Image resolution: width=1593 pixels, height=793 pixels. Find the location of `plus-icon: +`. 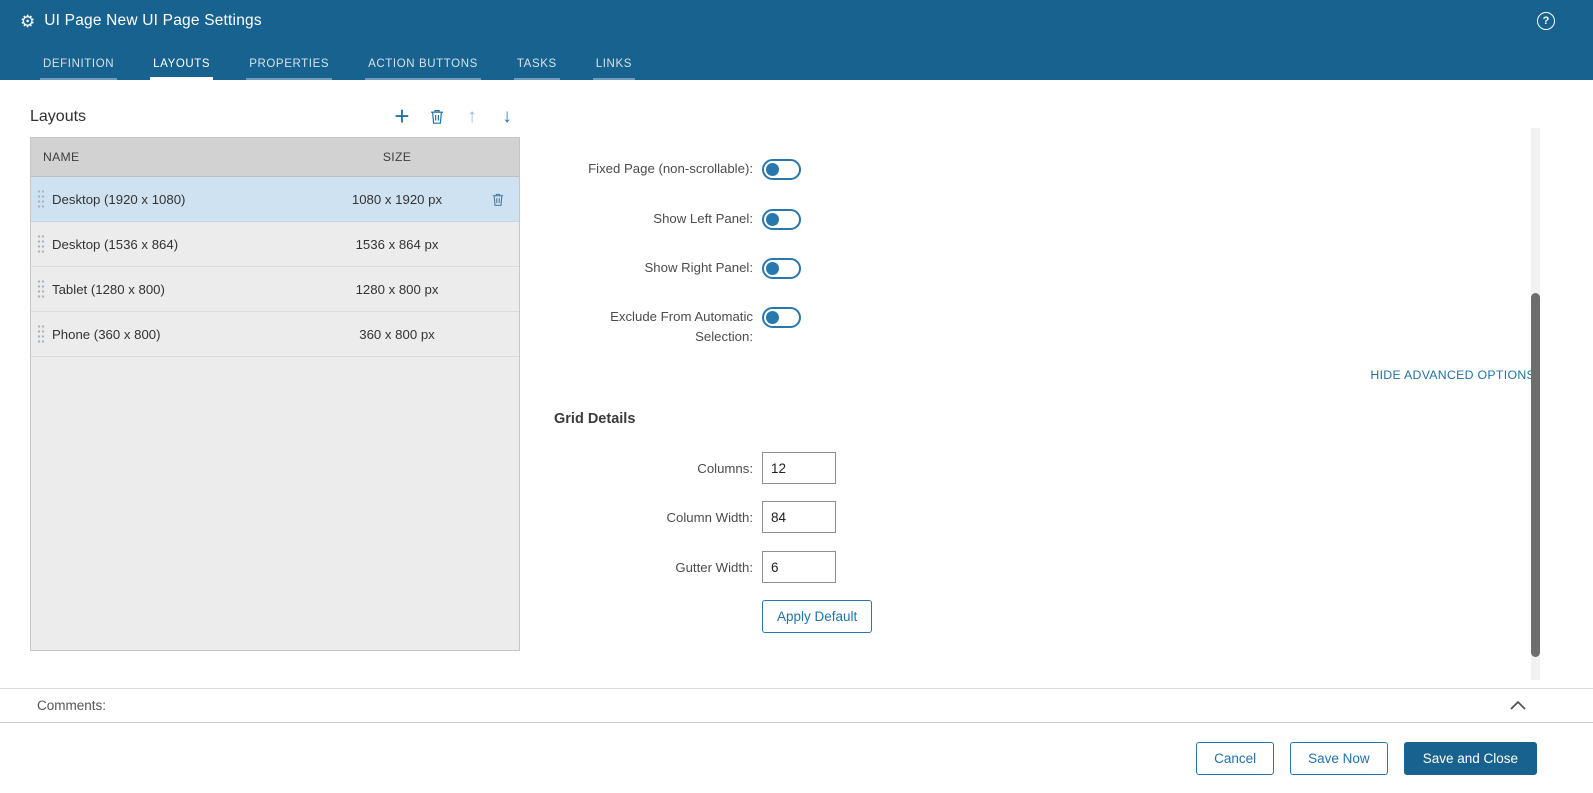

plus-icon: + is located at coordinates (402, 116).